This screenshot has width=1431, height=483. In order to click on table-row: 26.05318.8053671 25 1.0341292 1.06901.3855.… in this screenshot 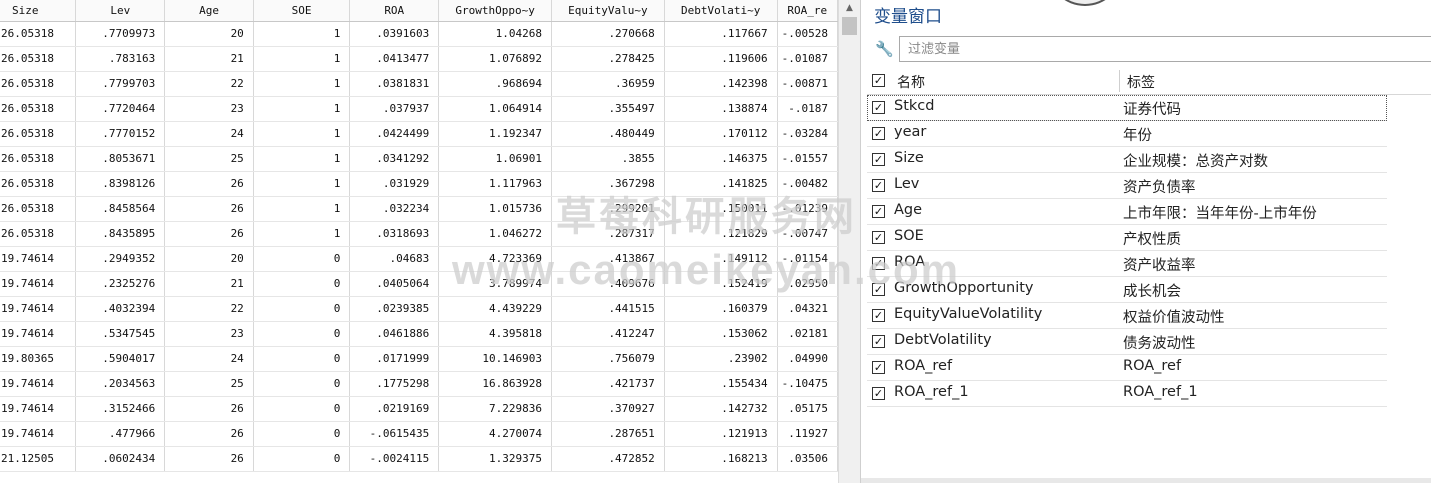, I will do `click(419, 159)`.